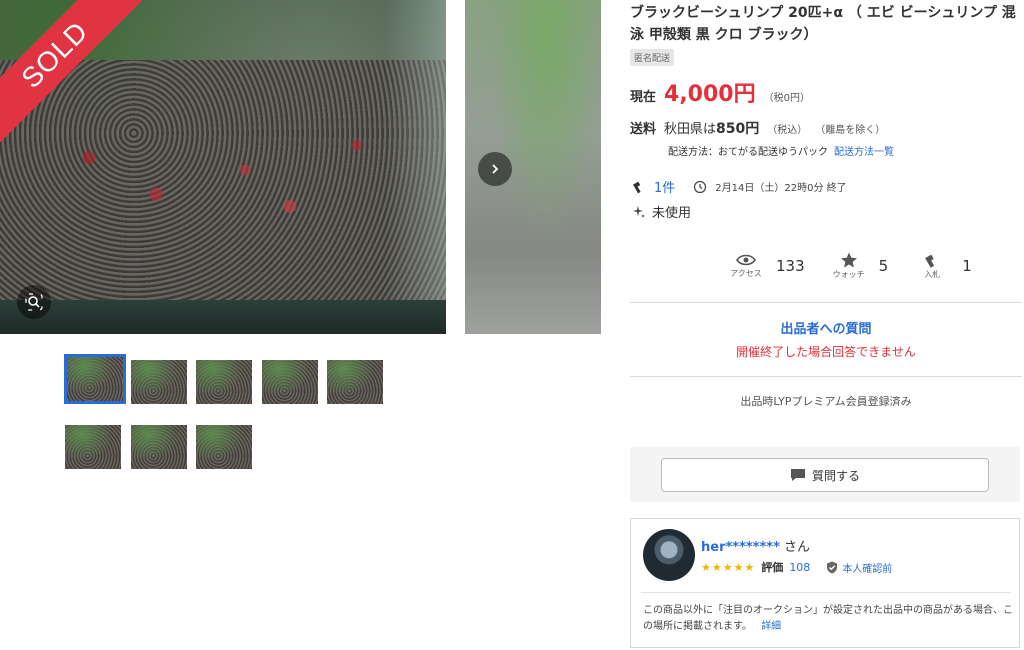 This screenshot has height=650, width=1024. I want to click on seller-name-row: her******** さん, so click(755, 545).